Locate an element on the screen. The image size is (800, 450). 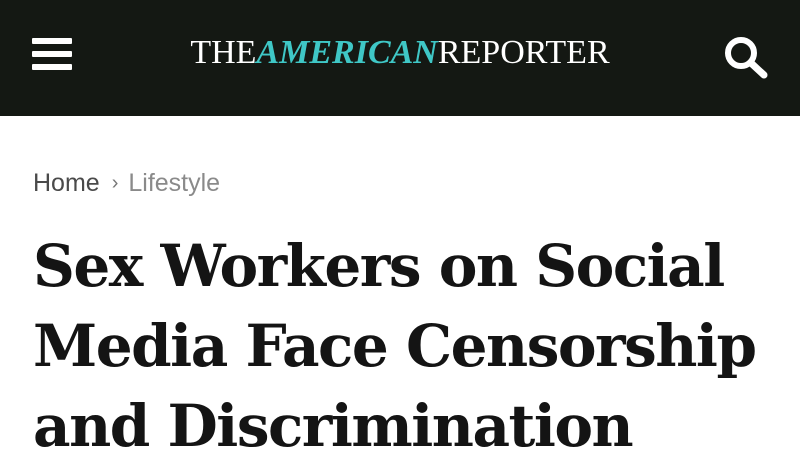
logo-text-the: THE is located at coordinates (223, 52).